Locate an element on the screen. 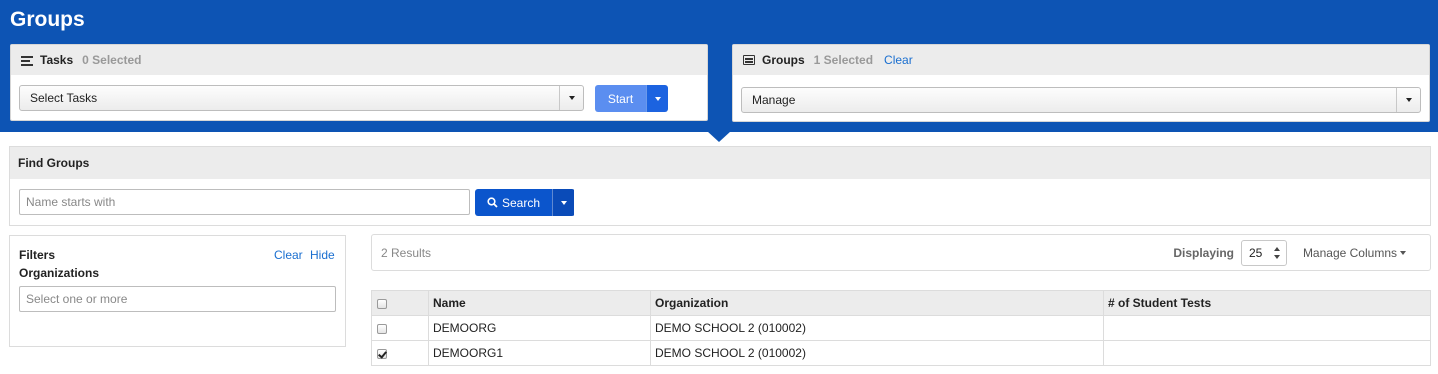 The image size is (1438, 374). table-row: DEMOORG DEMO SCHOOL 2 (010002) is located at coordinates (901, 328).